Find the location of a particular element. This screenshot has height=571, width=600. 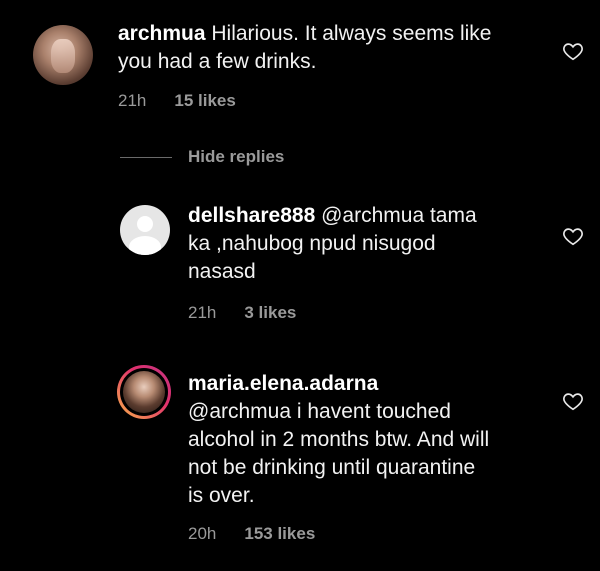

hide-replies-label: Hide replies is located at coordinates (236, 156).